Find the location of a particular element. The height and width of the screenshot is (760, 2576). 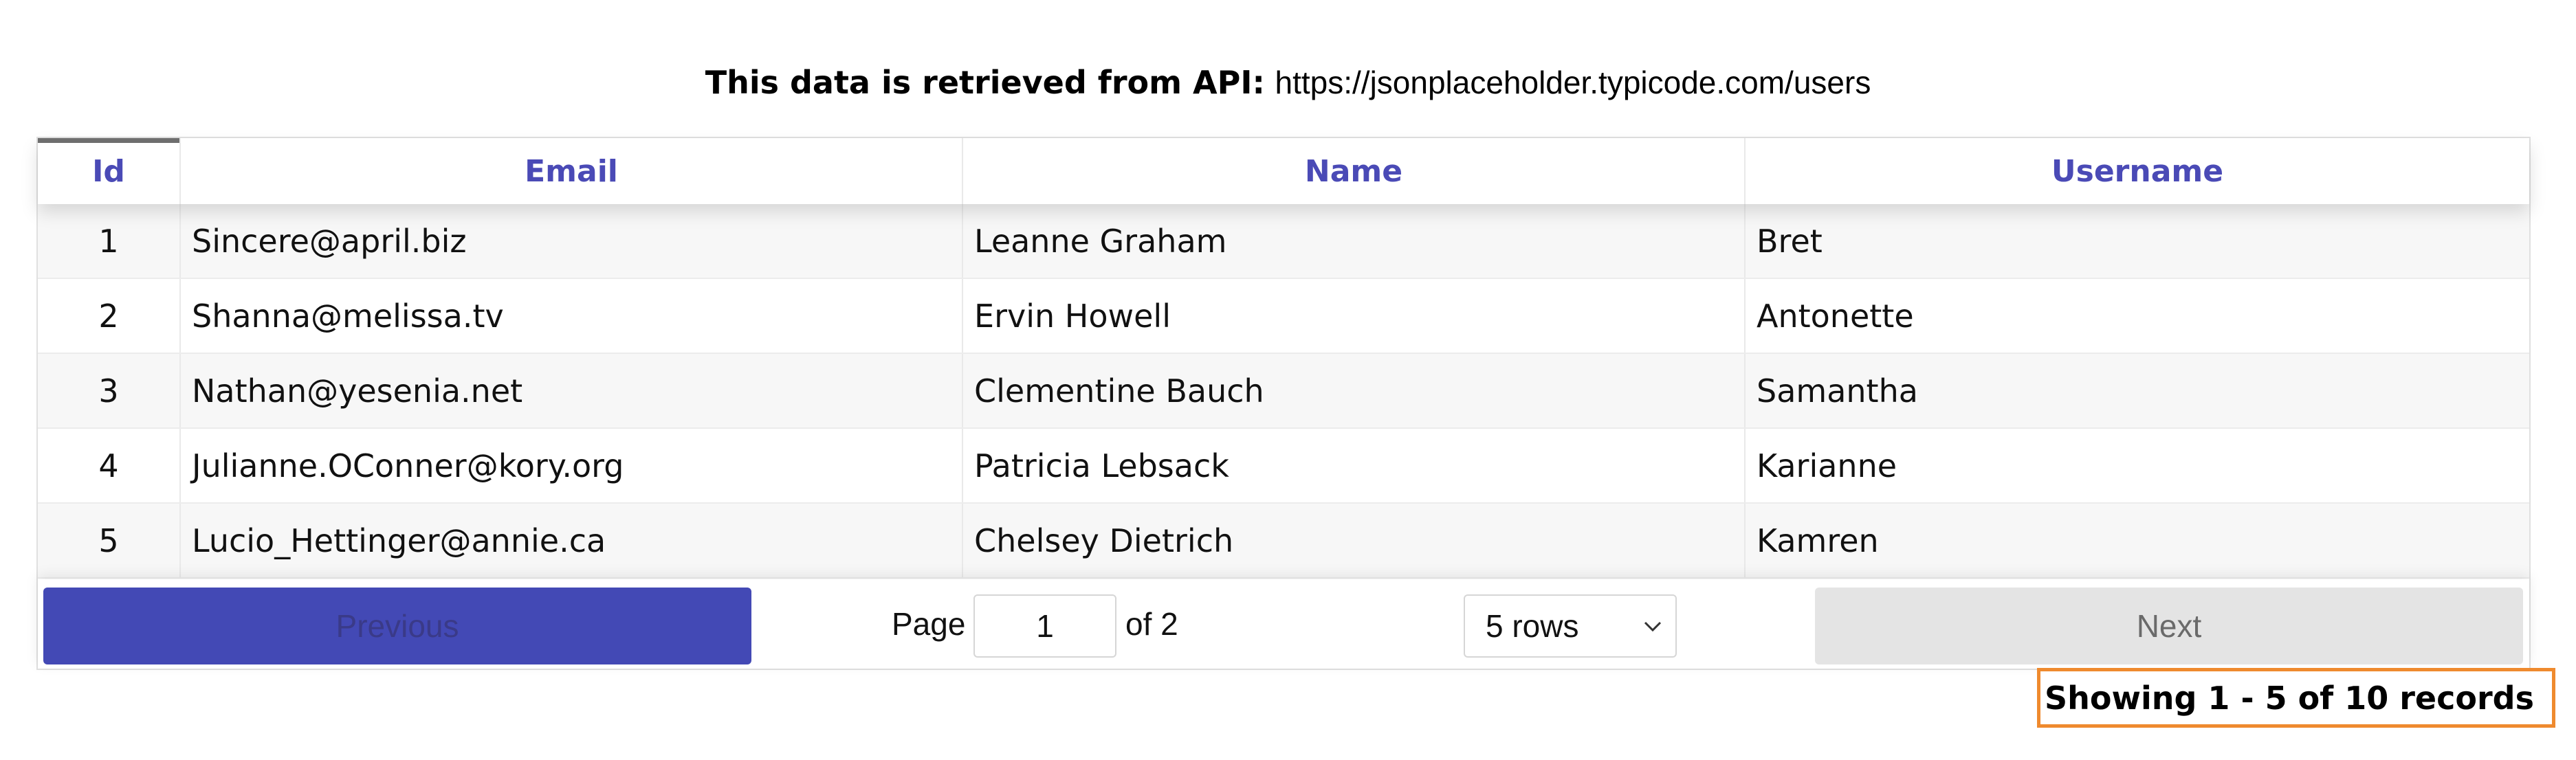

cell-id: 3 is located at coordinates (109, 390).